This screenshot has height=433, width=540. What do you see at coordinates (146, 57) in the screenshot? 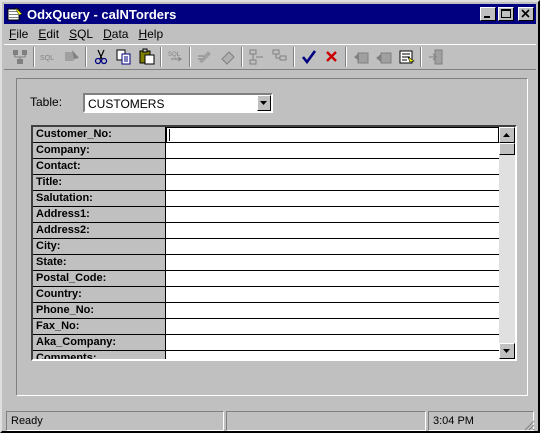
I see `paste-button` at bounding box center [146, 57].